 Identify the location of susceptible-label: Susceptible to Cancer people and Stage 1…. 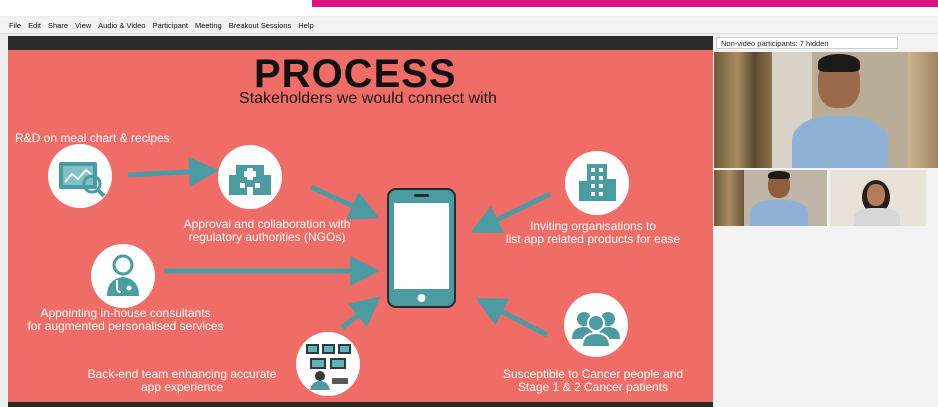
(593, 381).